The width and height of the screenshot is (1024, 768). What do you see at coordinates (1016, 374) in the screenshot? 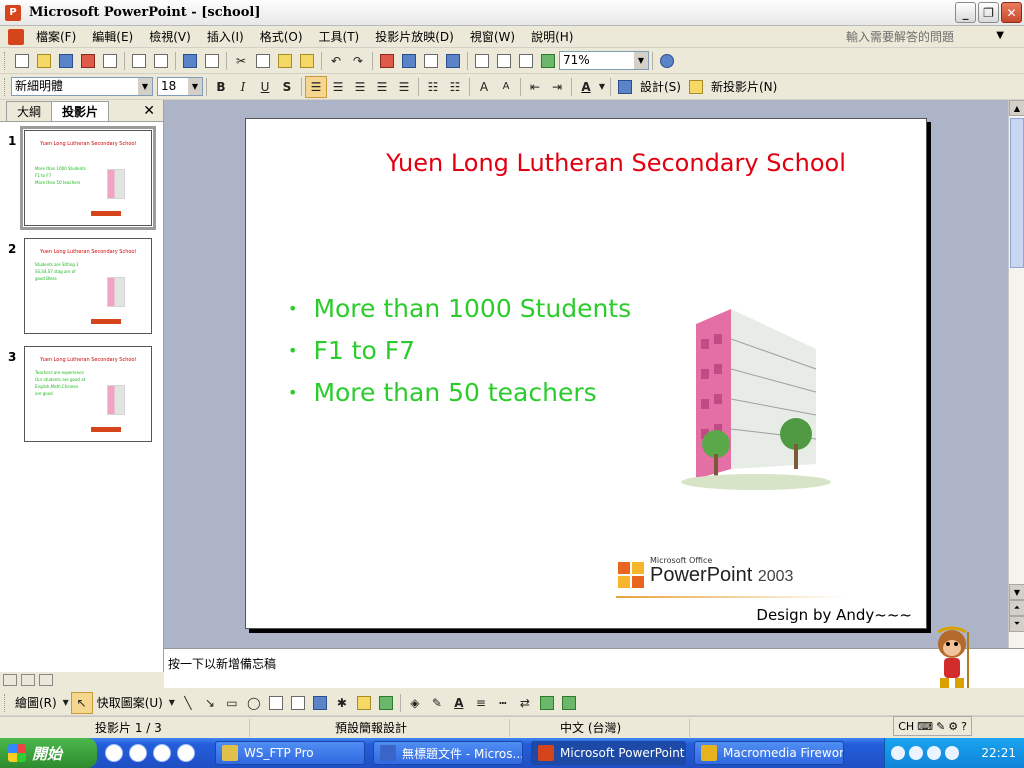
I see `vertical-scrollbar: ▲ ▼ ⏶ ⏷` at bounding box center [1016, 374].